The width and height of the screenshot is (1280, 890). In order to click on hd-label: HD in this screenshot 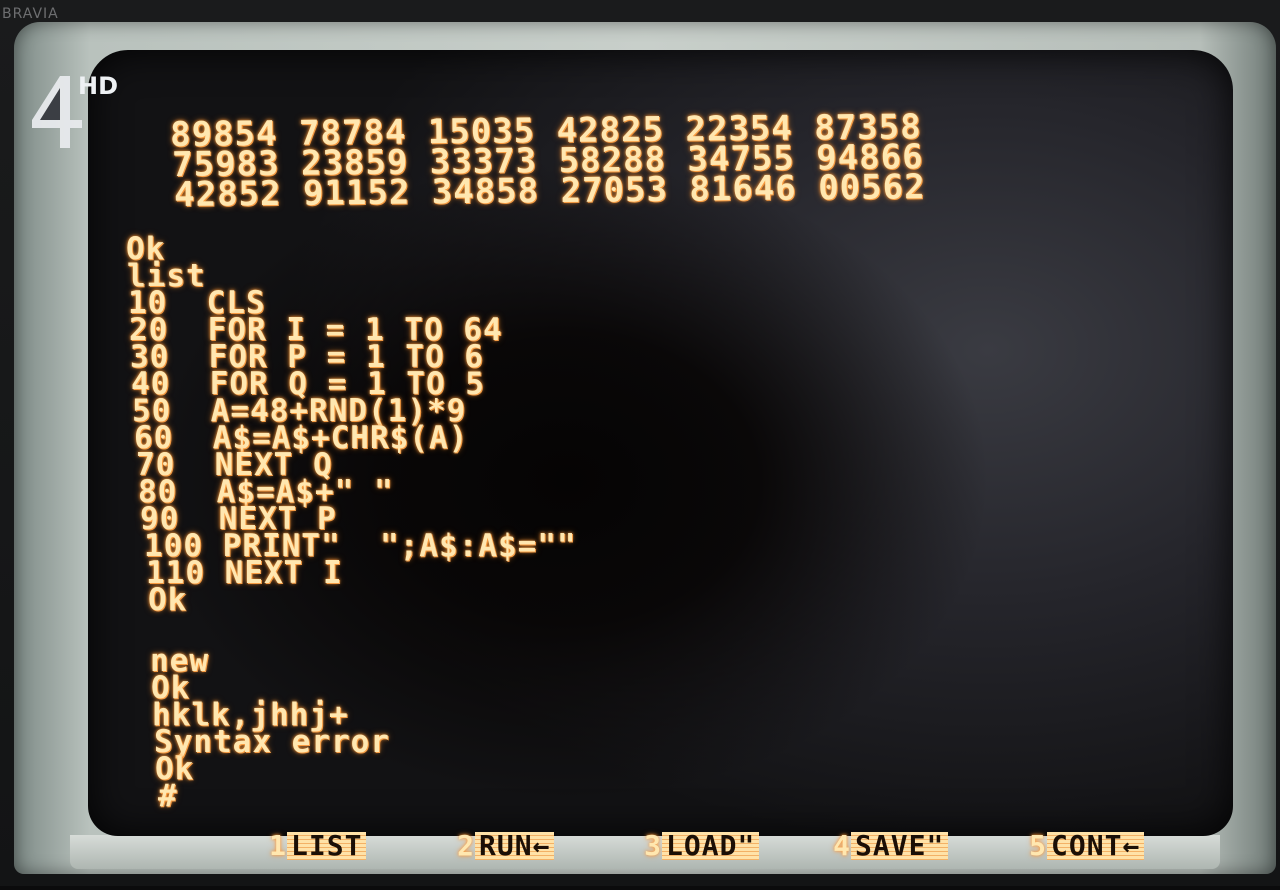, I will do `click(98, 86)`.